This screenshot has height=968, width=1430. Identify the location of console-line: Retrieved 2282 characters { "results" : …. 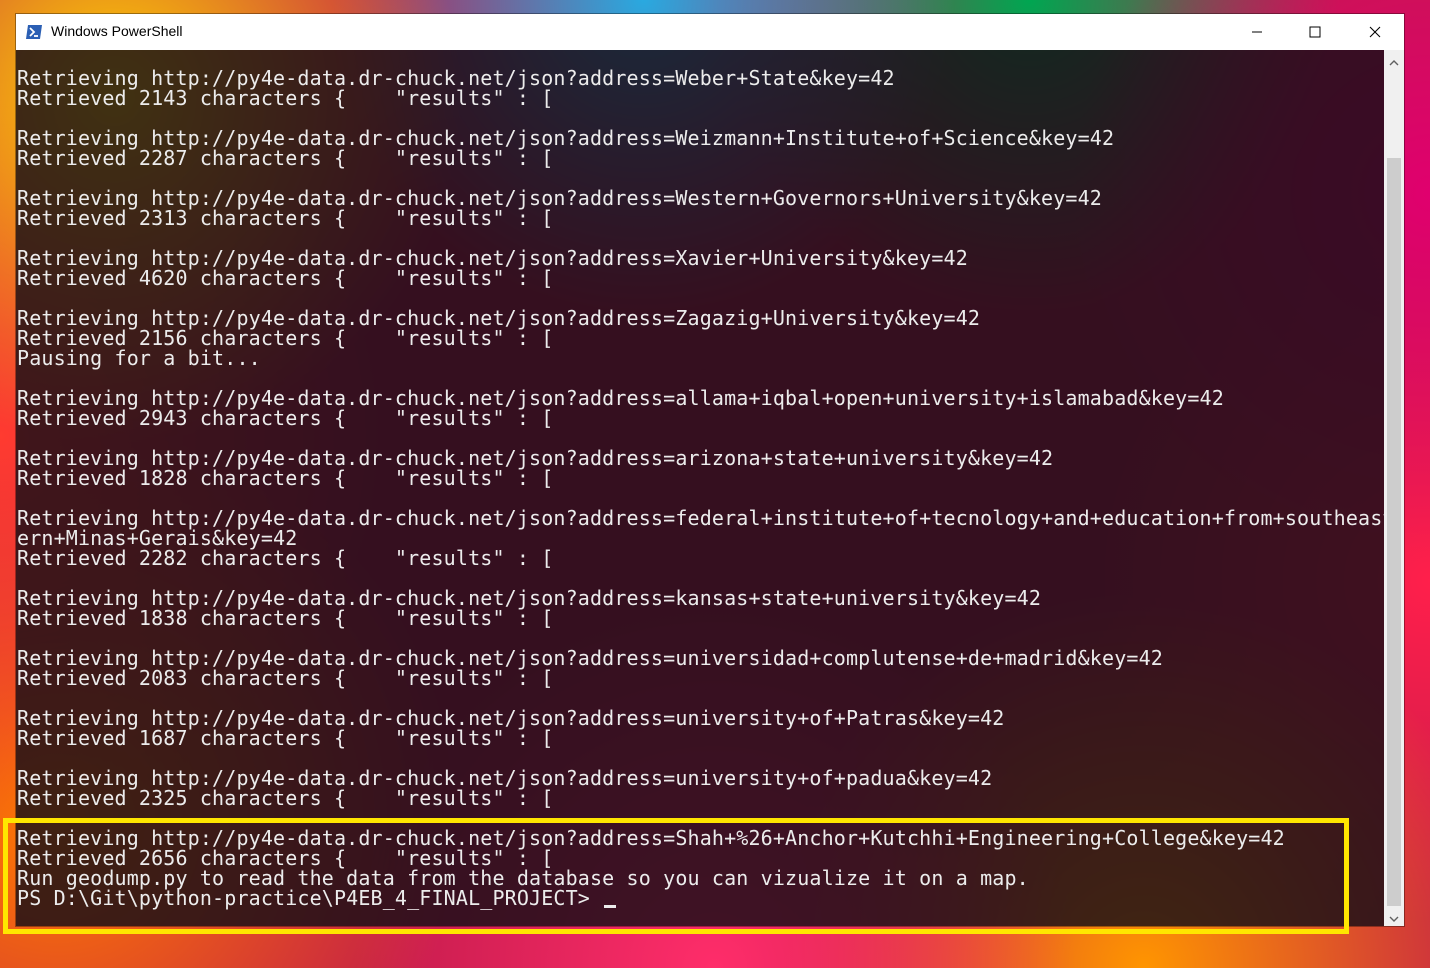
(285, 558).